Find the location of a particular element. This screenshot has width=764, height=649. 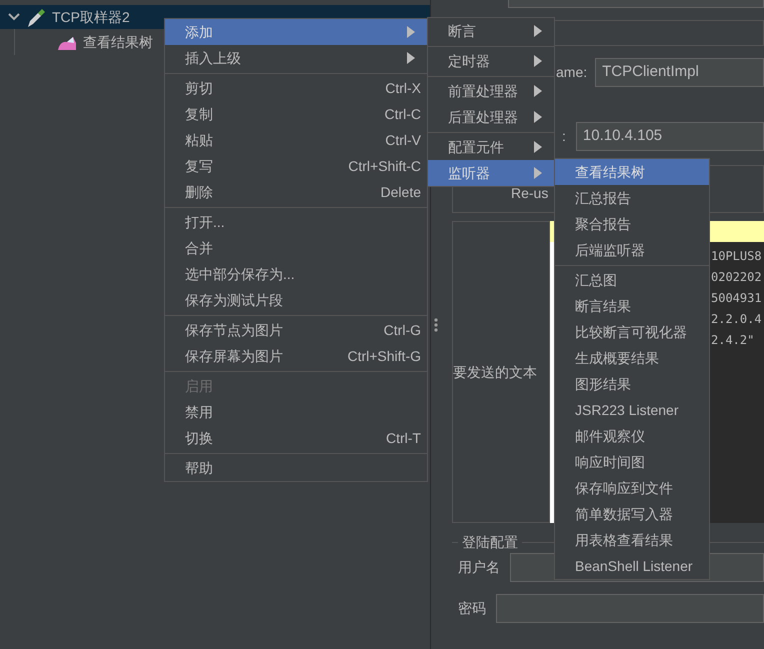

shortcut-label: Delete is located at coordinates (400, 192).